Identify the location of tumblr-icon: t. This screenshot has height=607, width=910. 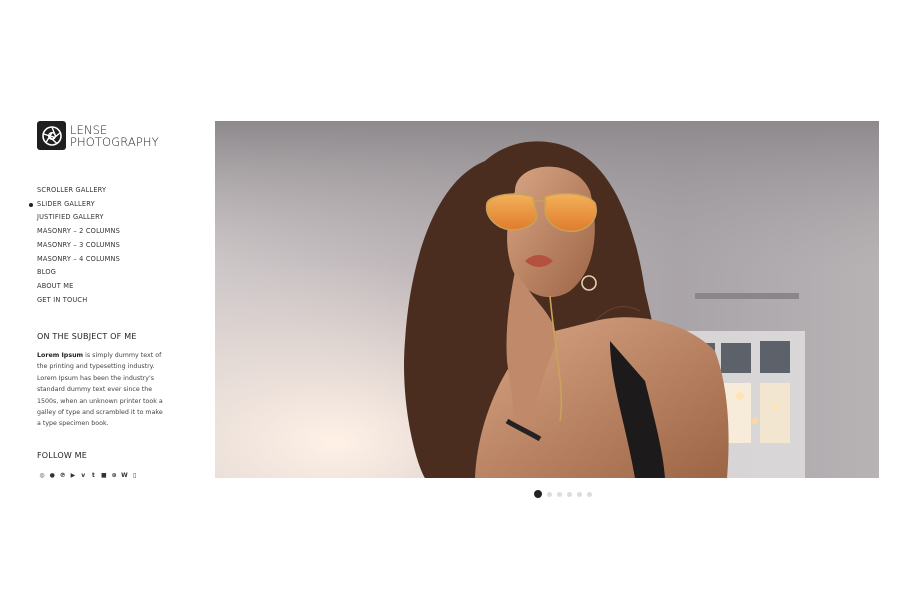
(93, 475).